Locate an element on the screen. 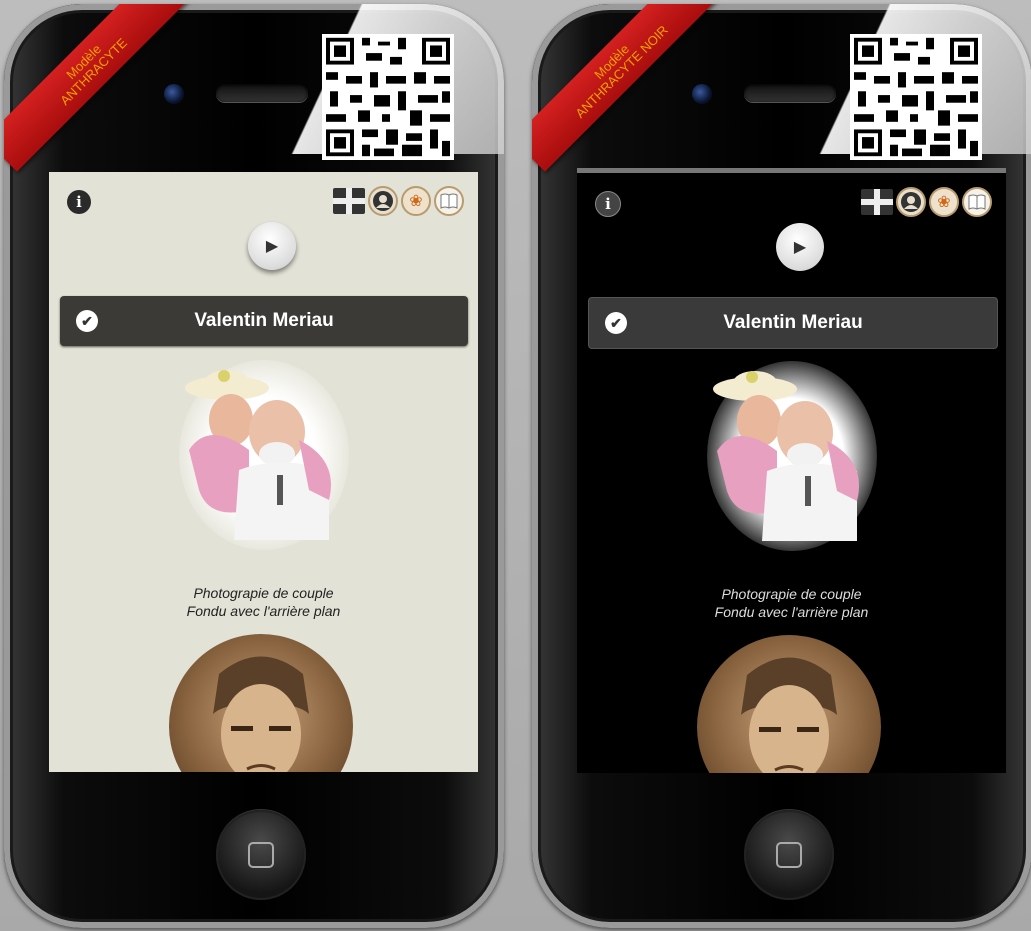 This screenshot has height=931, width=1031. ribbon-line2: ANTHRACYTE NOIR is located at coordinates (621, 71).